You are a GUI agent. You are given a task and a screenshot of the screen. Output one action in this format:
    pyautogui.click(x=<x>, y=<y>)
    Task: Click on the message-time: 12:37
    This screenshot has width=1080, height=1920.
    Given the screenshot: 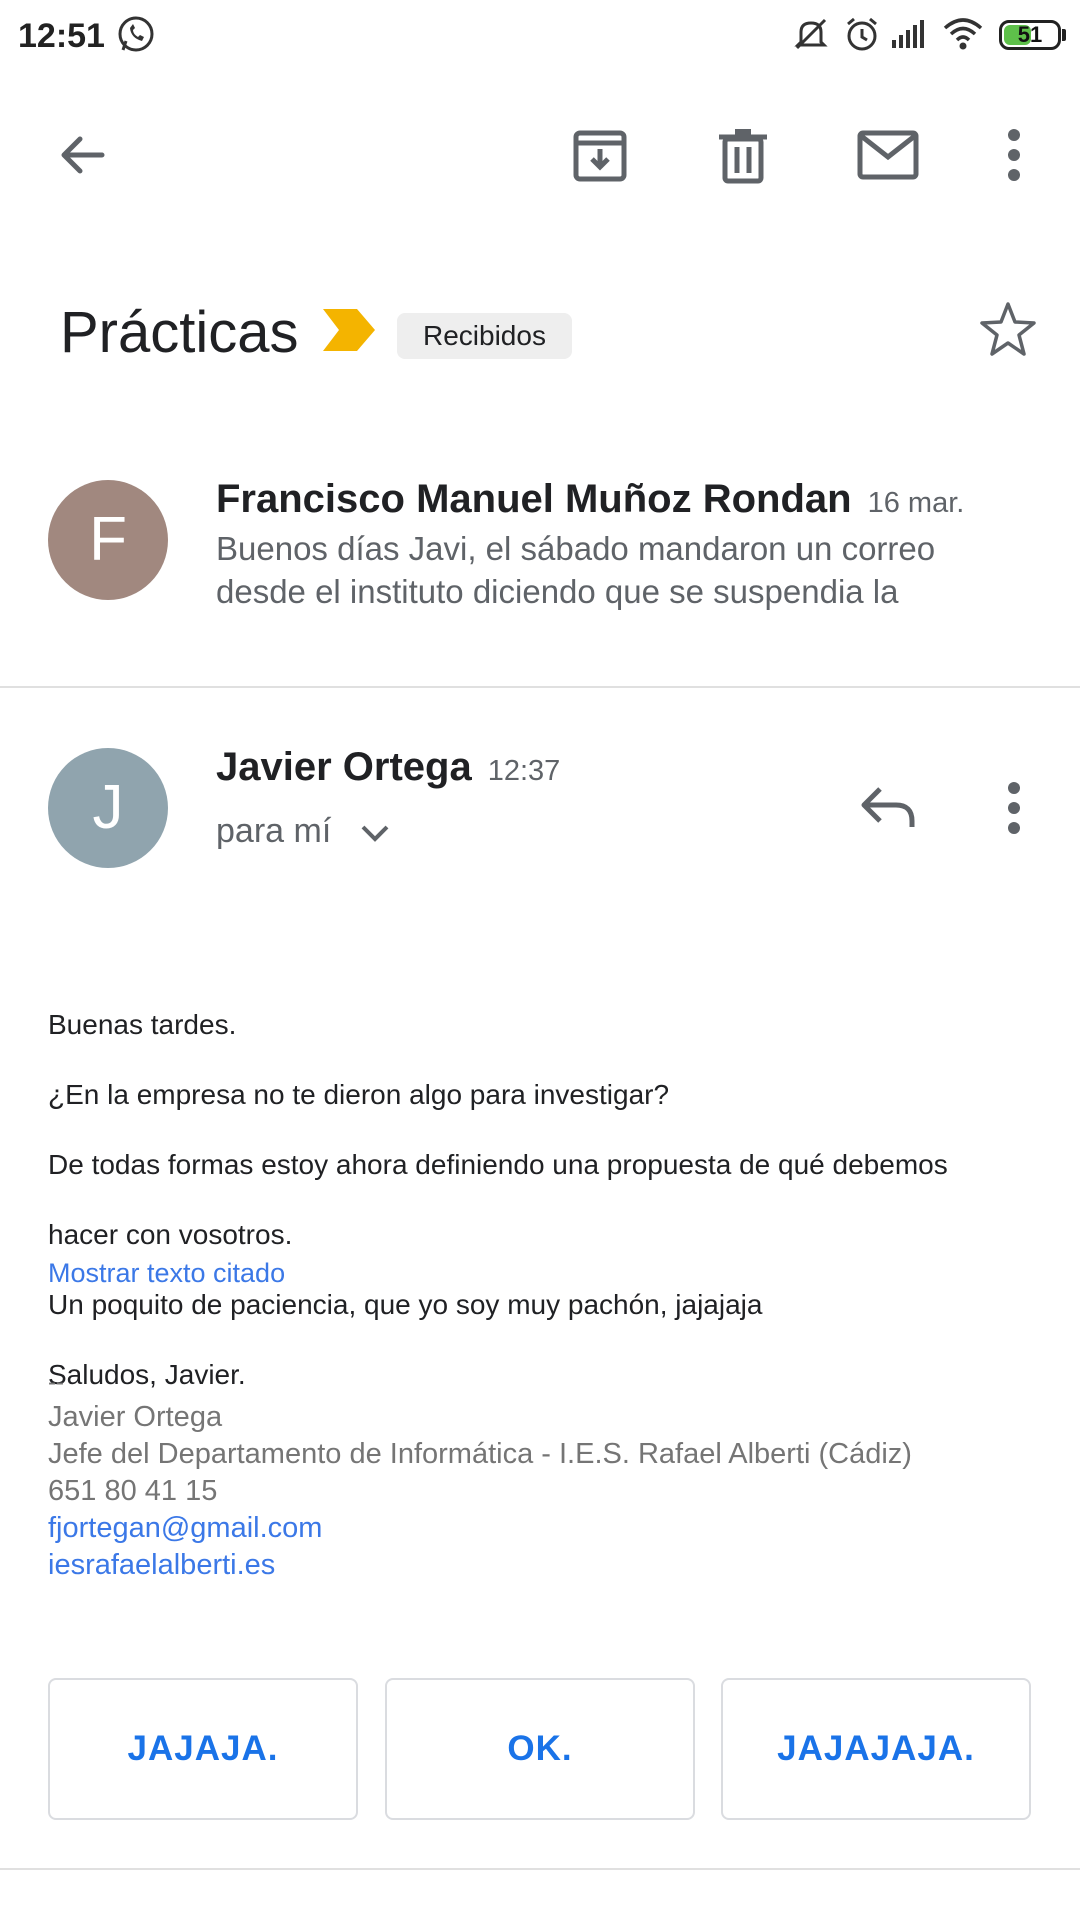 What is the action you would take?
    pyautogui.click(x=524, y=771)
    